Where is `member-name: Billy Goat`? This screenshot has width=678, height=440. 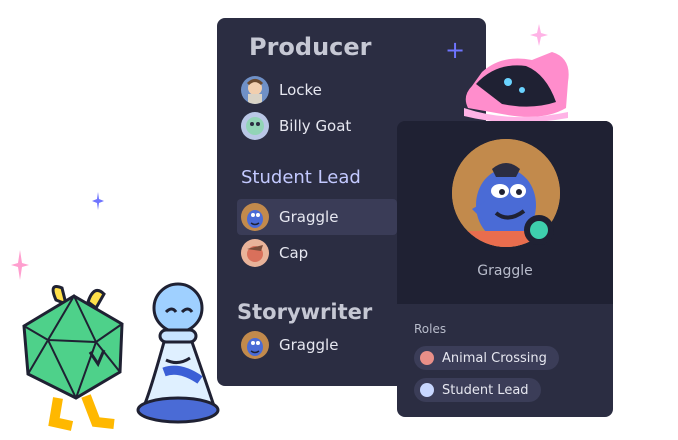
member-name: Billy Goat is located at coordinates (315, 126).